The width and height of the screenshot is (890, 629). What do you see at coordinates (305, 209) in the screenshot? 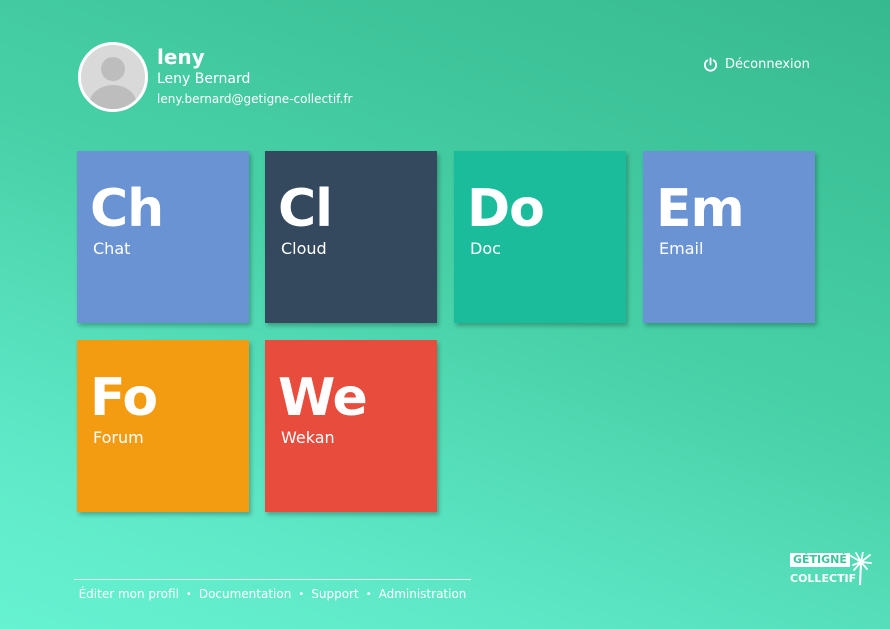
I see `app-abbr: Cl` at bounding box center [305, 209].